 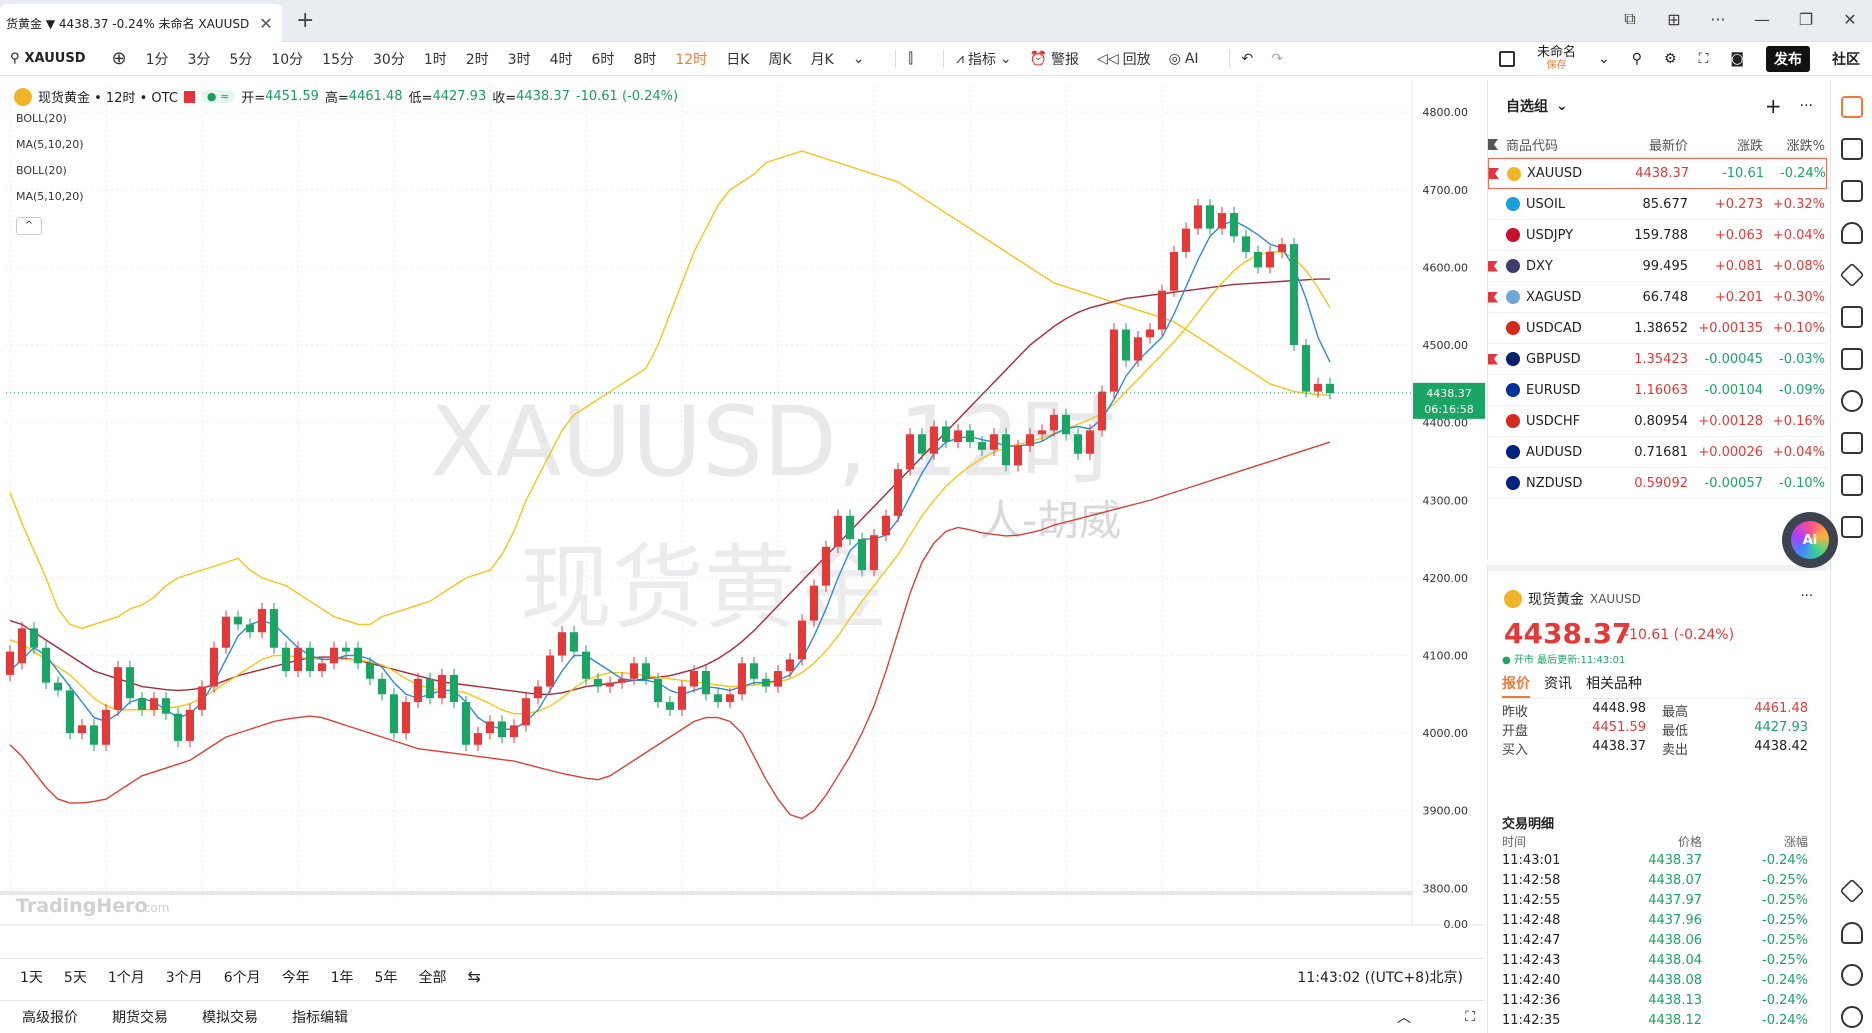 I want to click on watchlist-row: USDCHF 0.80954 +0.00128 +0.16%, so click(x=1657, y=421).